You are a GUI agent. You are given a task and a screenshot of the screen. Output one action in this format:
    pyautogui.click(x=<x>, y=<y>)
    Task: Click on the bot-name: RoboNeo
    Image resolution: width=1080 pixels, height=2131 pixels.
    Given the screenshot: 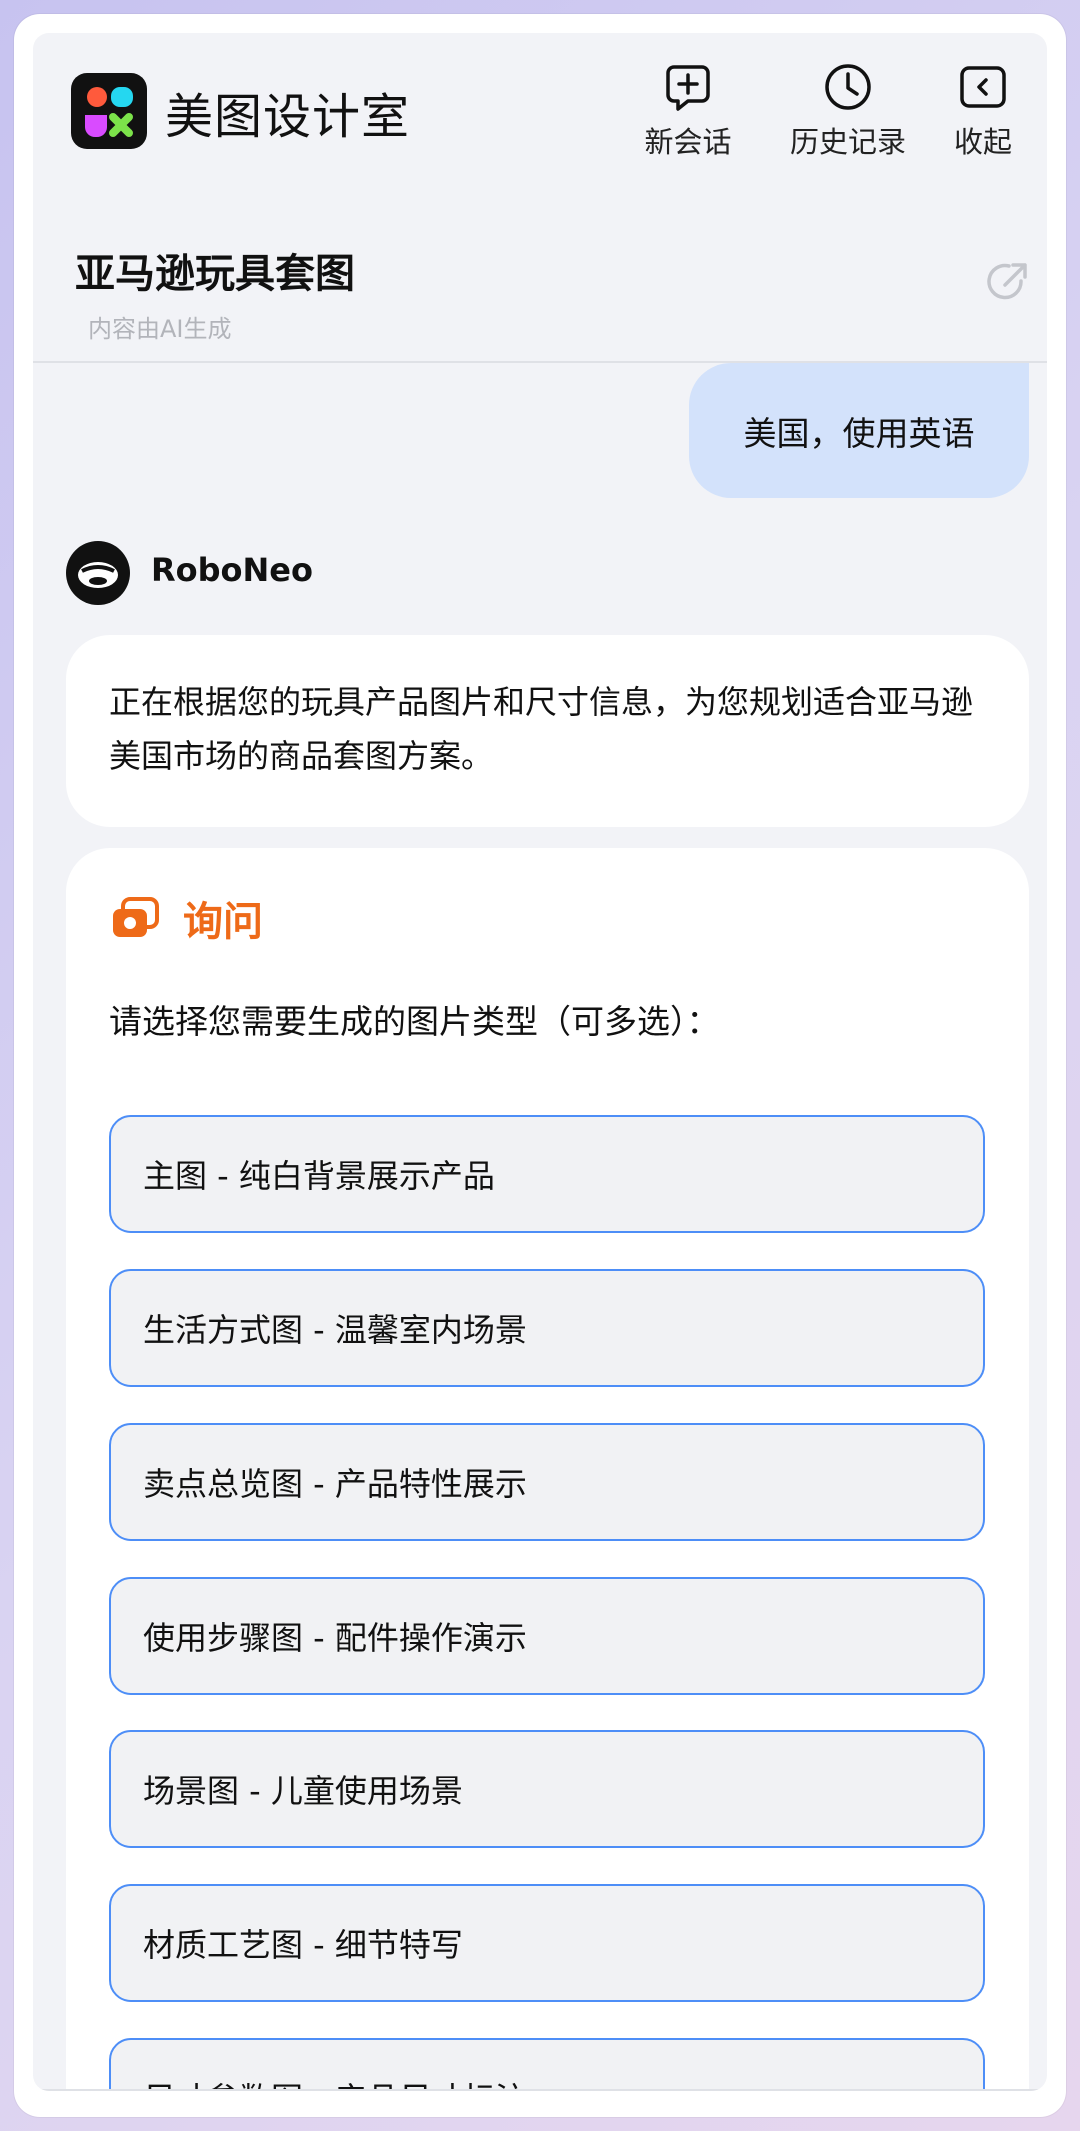 What is the action you would take?
    pyautogui.click(x=232, y=570)
    